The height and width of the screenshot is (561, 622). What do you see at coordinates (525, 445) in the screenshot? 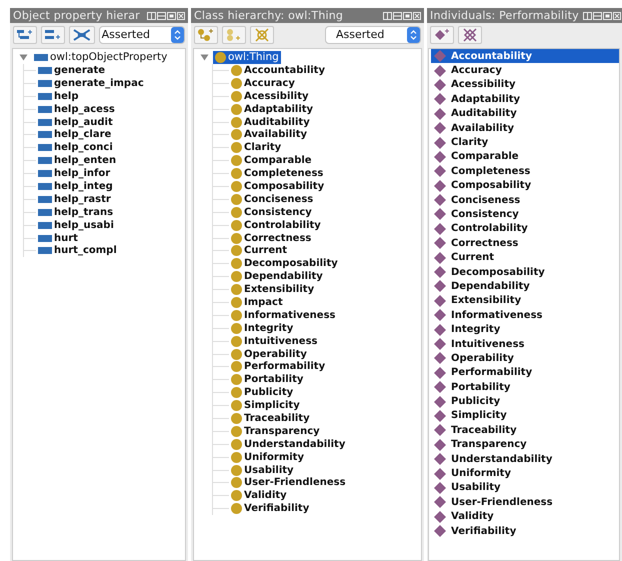
I see `individual-item: Transparency` at bounding box center [525, 445].